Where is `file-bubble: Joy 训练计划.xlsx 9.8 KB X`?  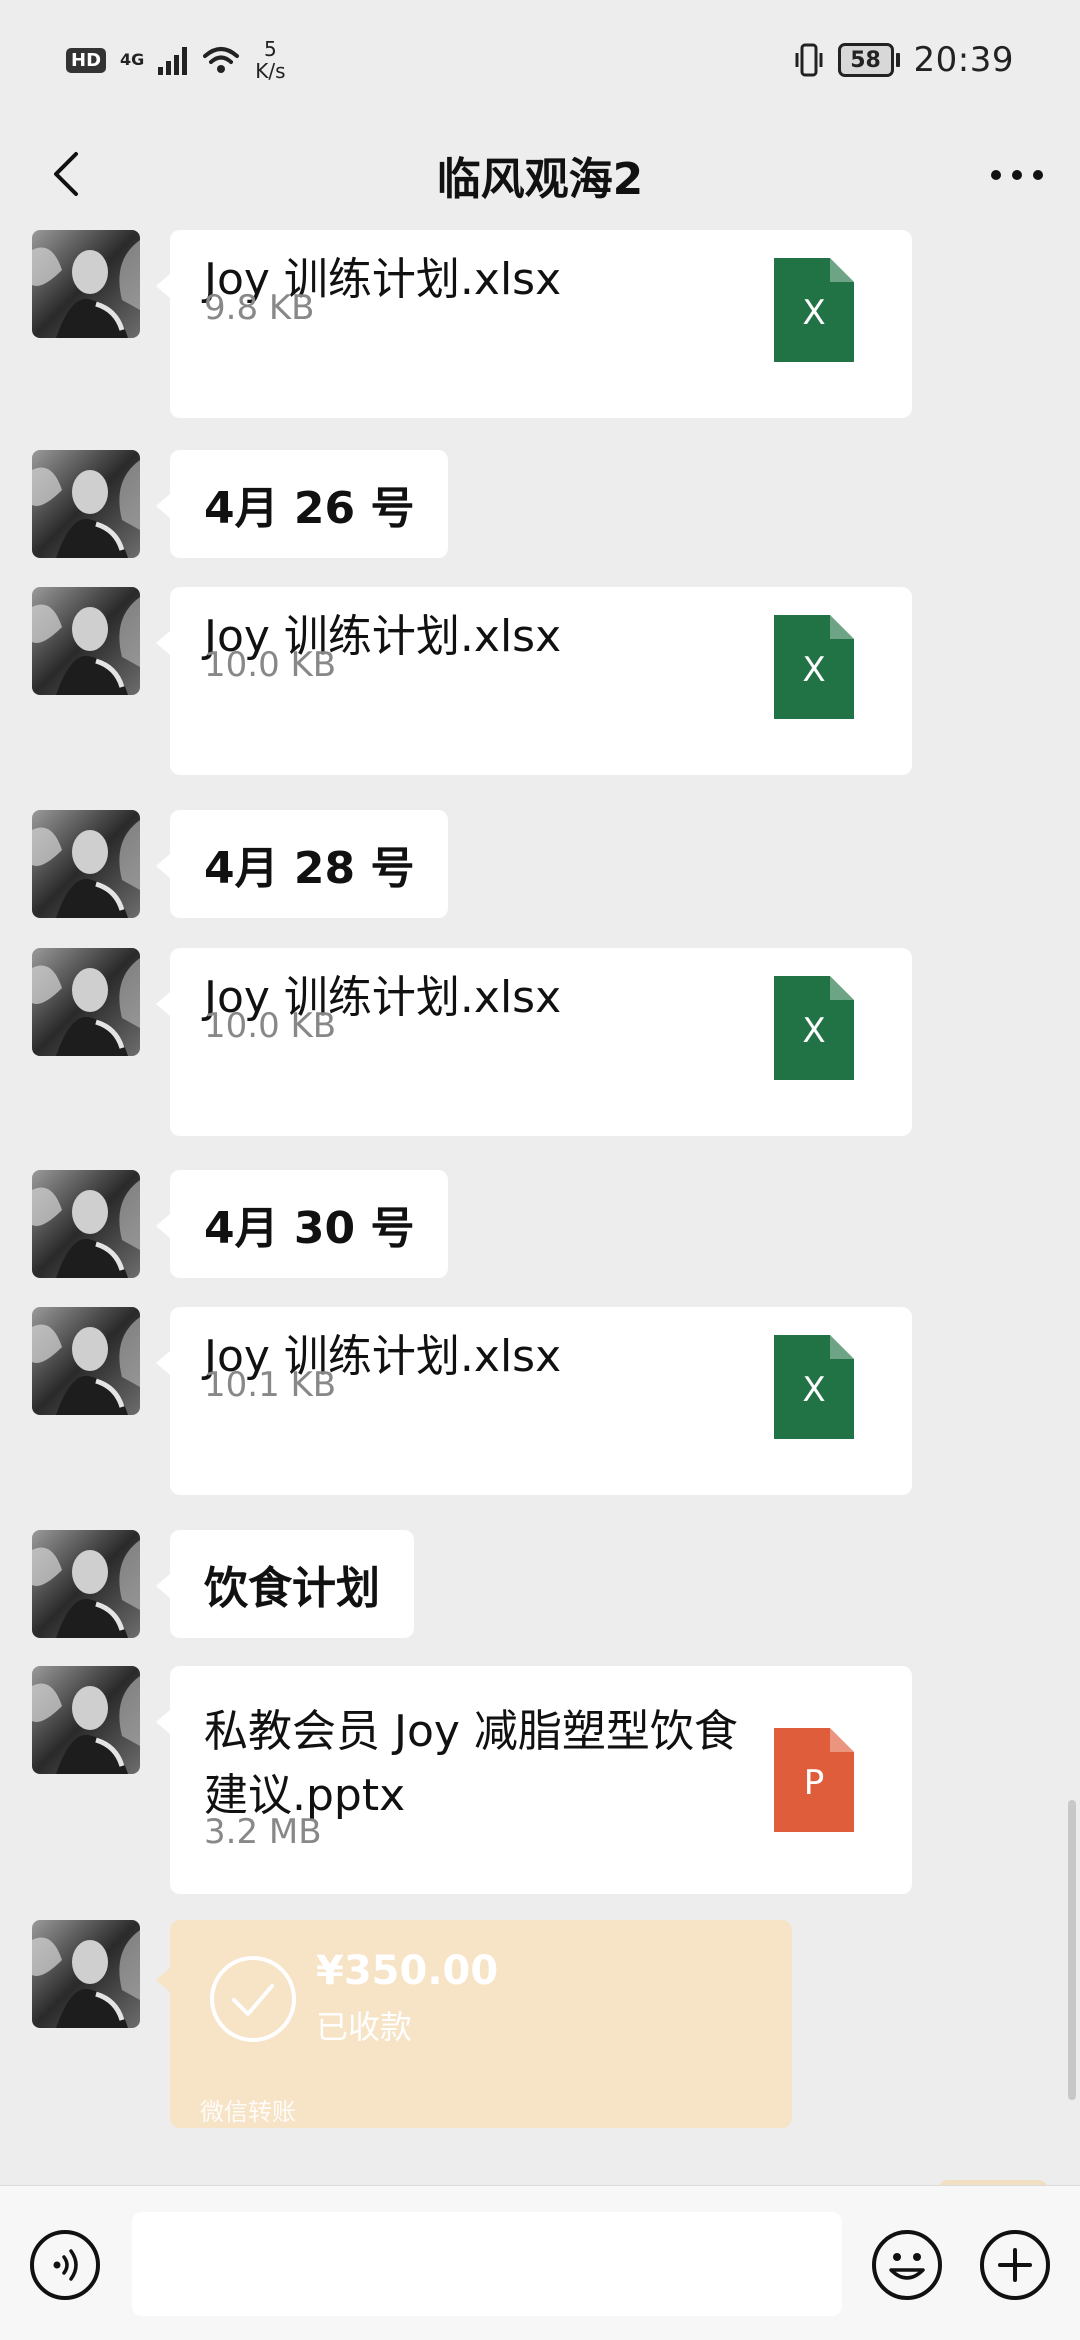 file-bubble: Joy 训练计划.xlsx 9.8 KB X is located at coordinates (534, 324).